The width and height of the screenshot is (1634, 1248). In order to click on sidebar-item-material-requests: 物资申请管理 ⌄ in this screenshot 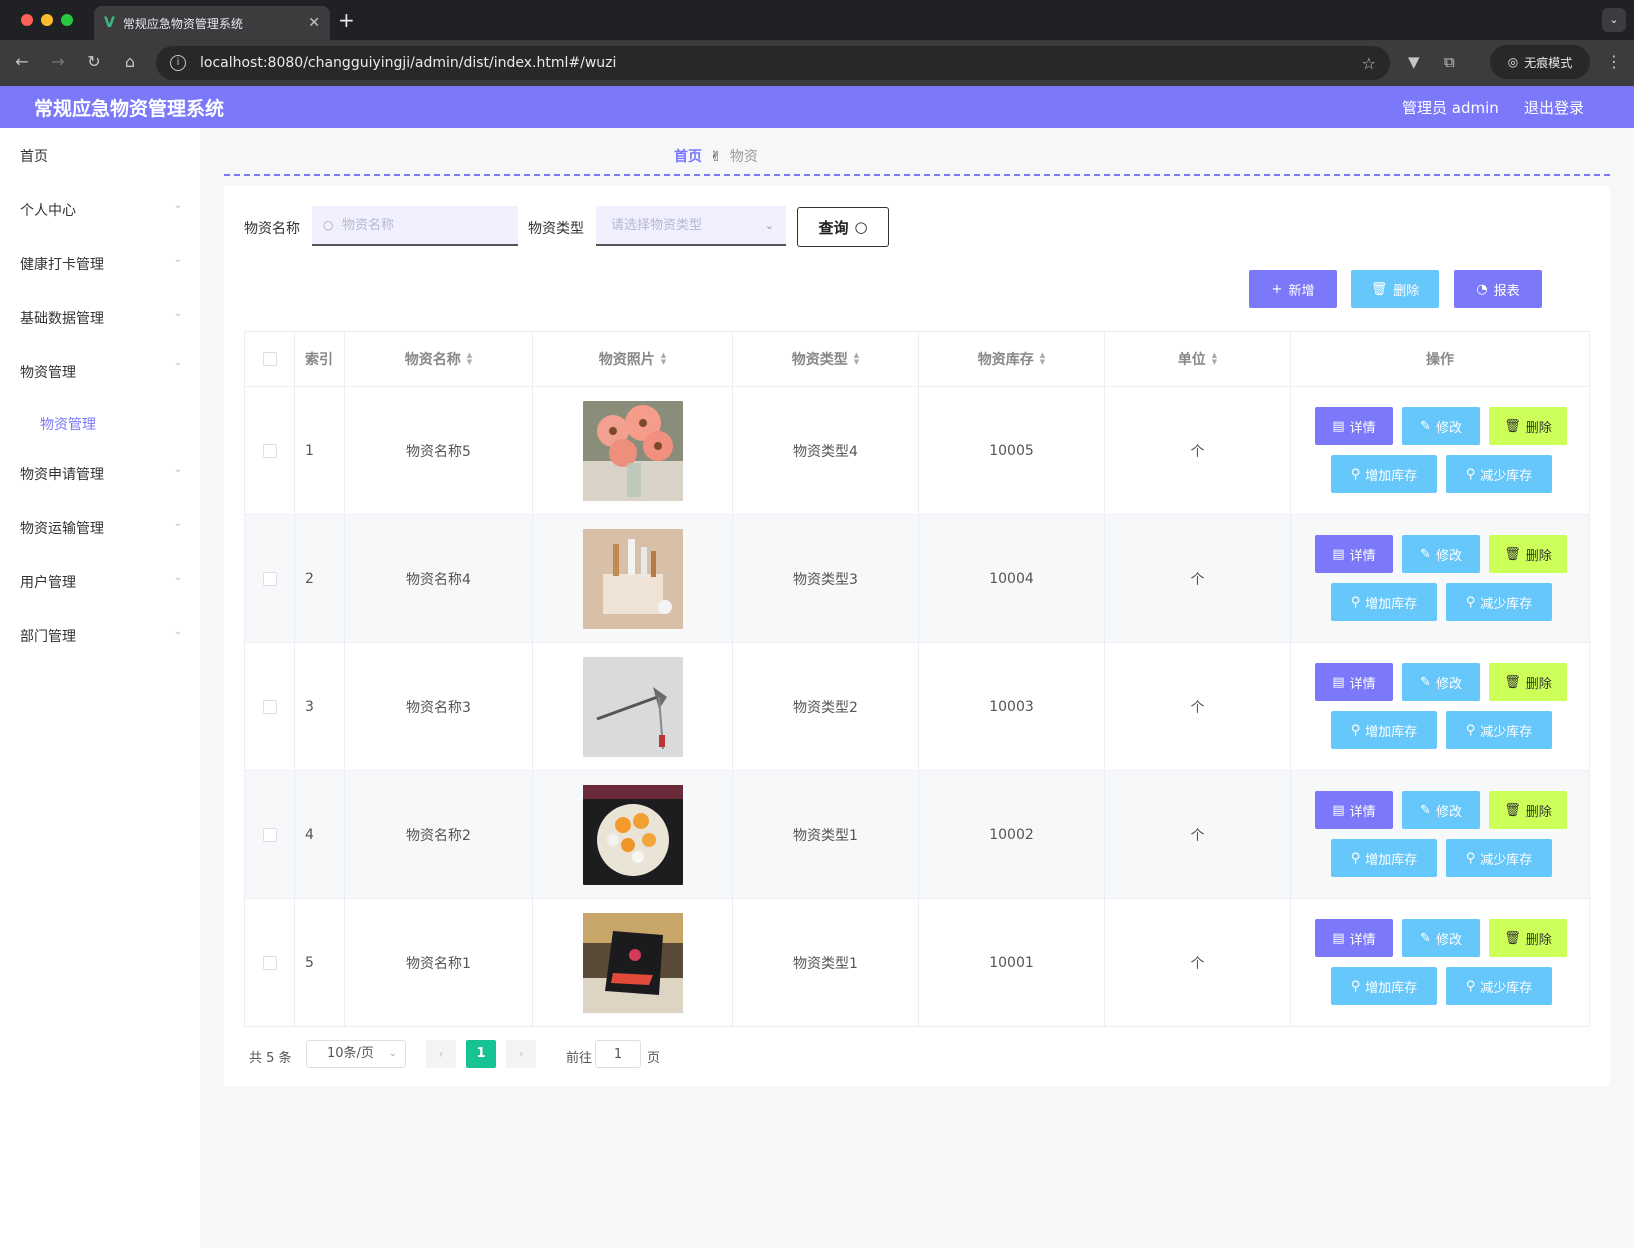, I will do `click(101, 474)`.